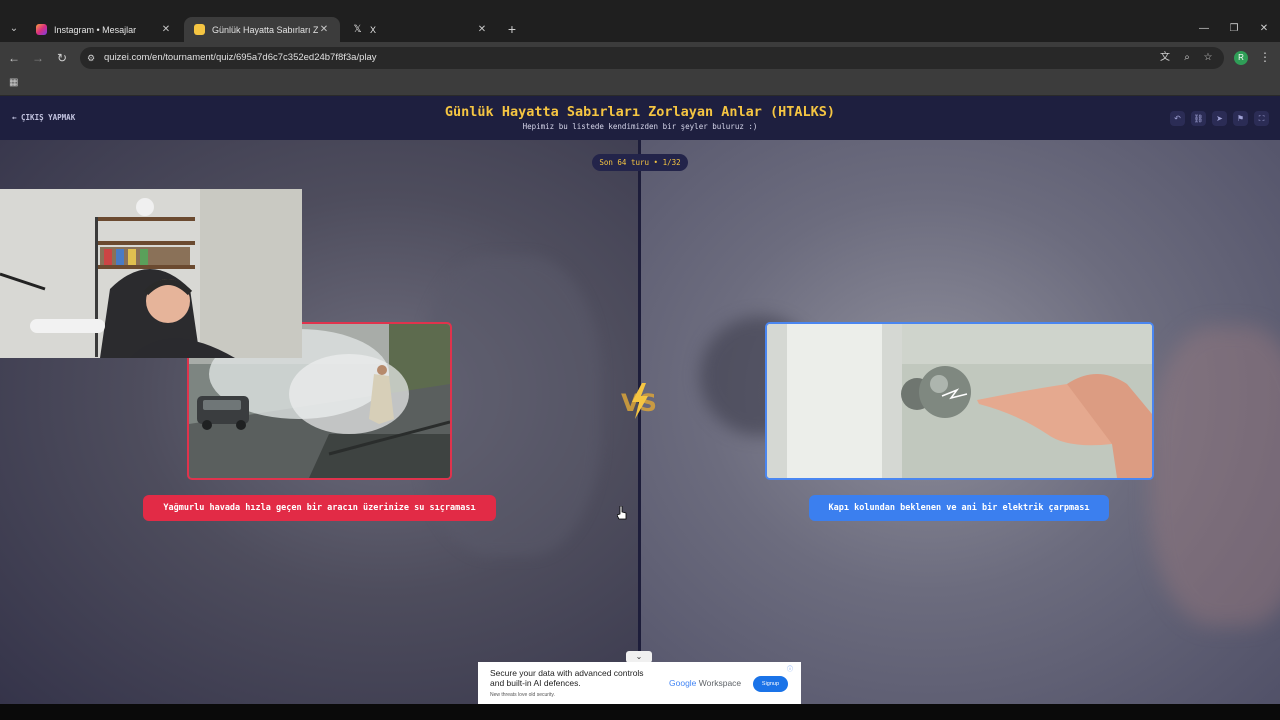  I want to click on restore-icon: ❐, so click(1234, 29).